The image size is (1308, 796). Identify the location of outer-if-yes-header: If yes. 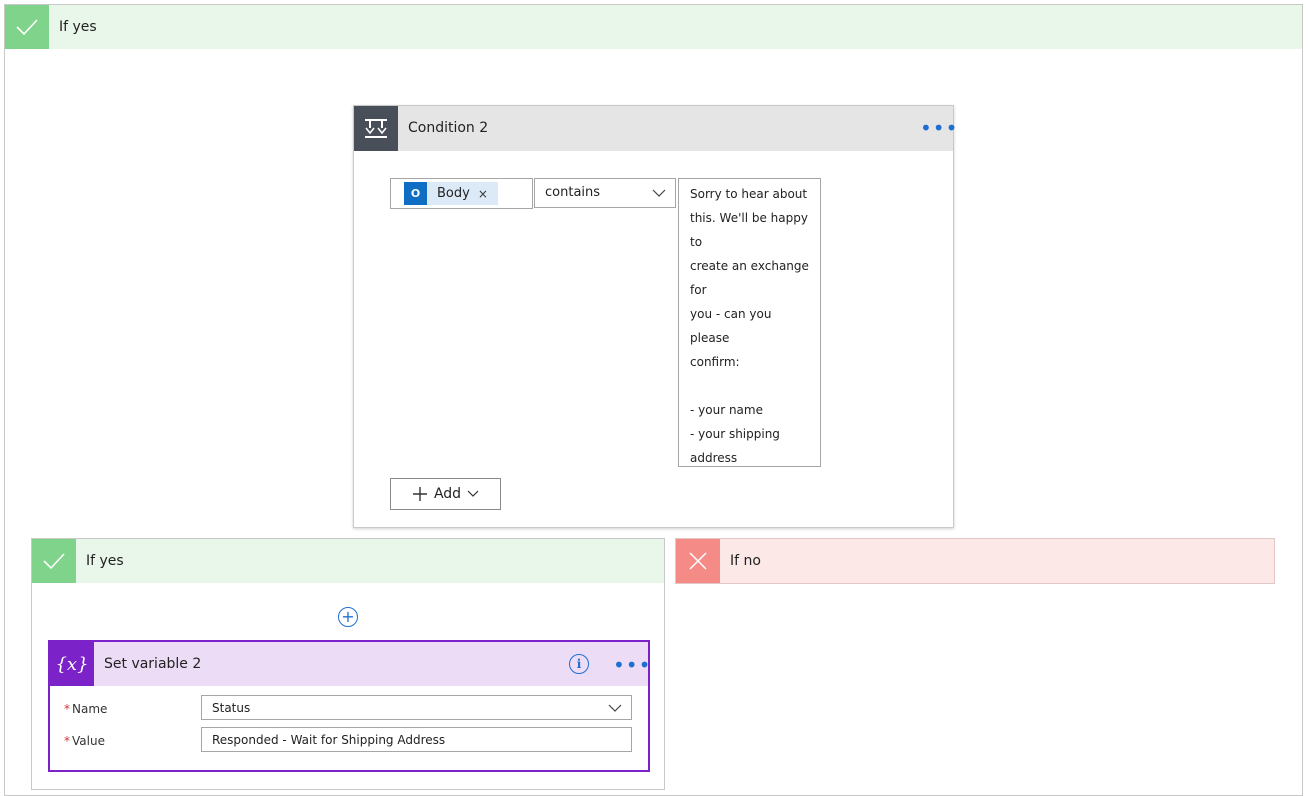
(653, 27).